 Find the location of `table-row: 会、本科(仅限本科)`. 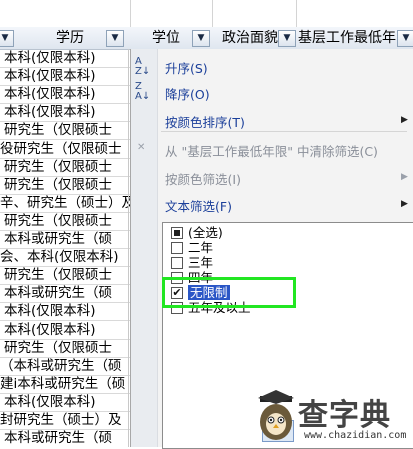

table-row: 会、本科(仅限本科) is located at coordinates (65, 258).